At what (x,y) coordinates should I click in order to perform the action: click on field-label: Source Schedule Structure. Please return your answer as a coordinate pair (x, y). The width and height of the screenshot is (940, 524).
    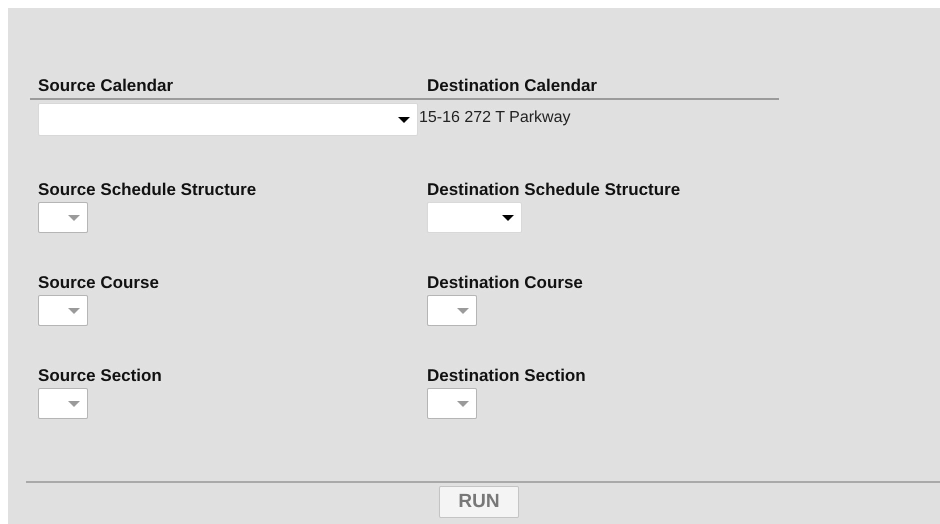
    Looking at the image, I should click on (148, 190).